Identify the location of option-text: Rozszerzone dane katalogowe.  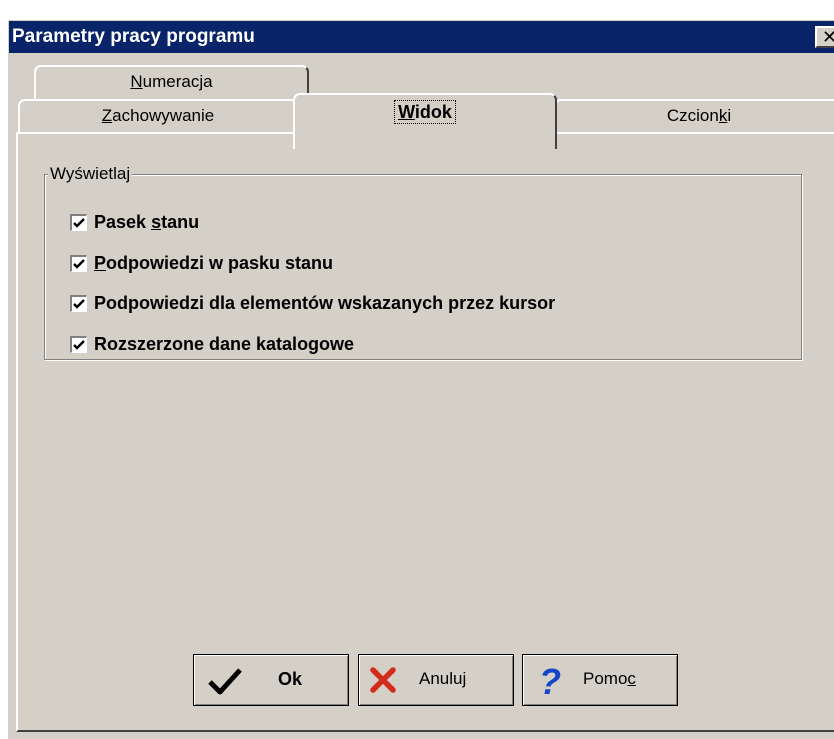
(224, 343).